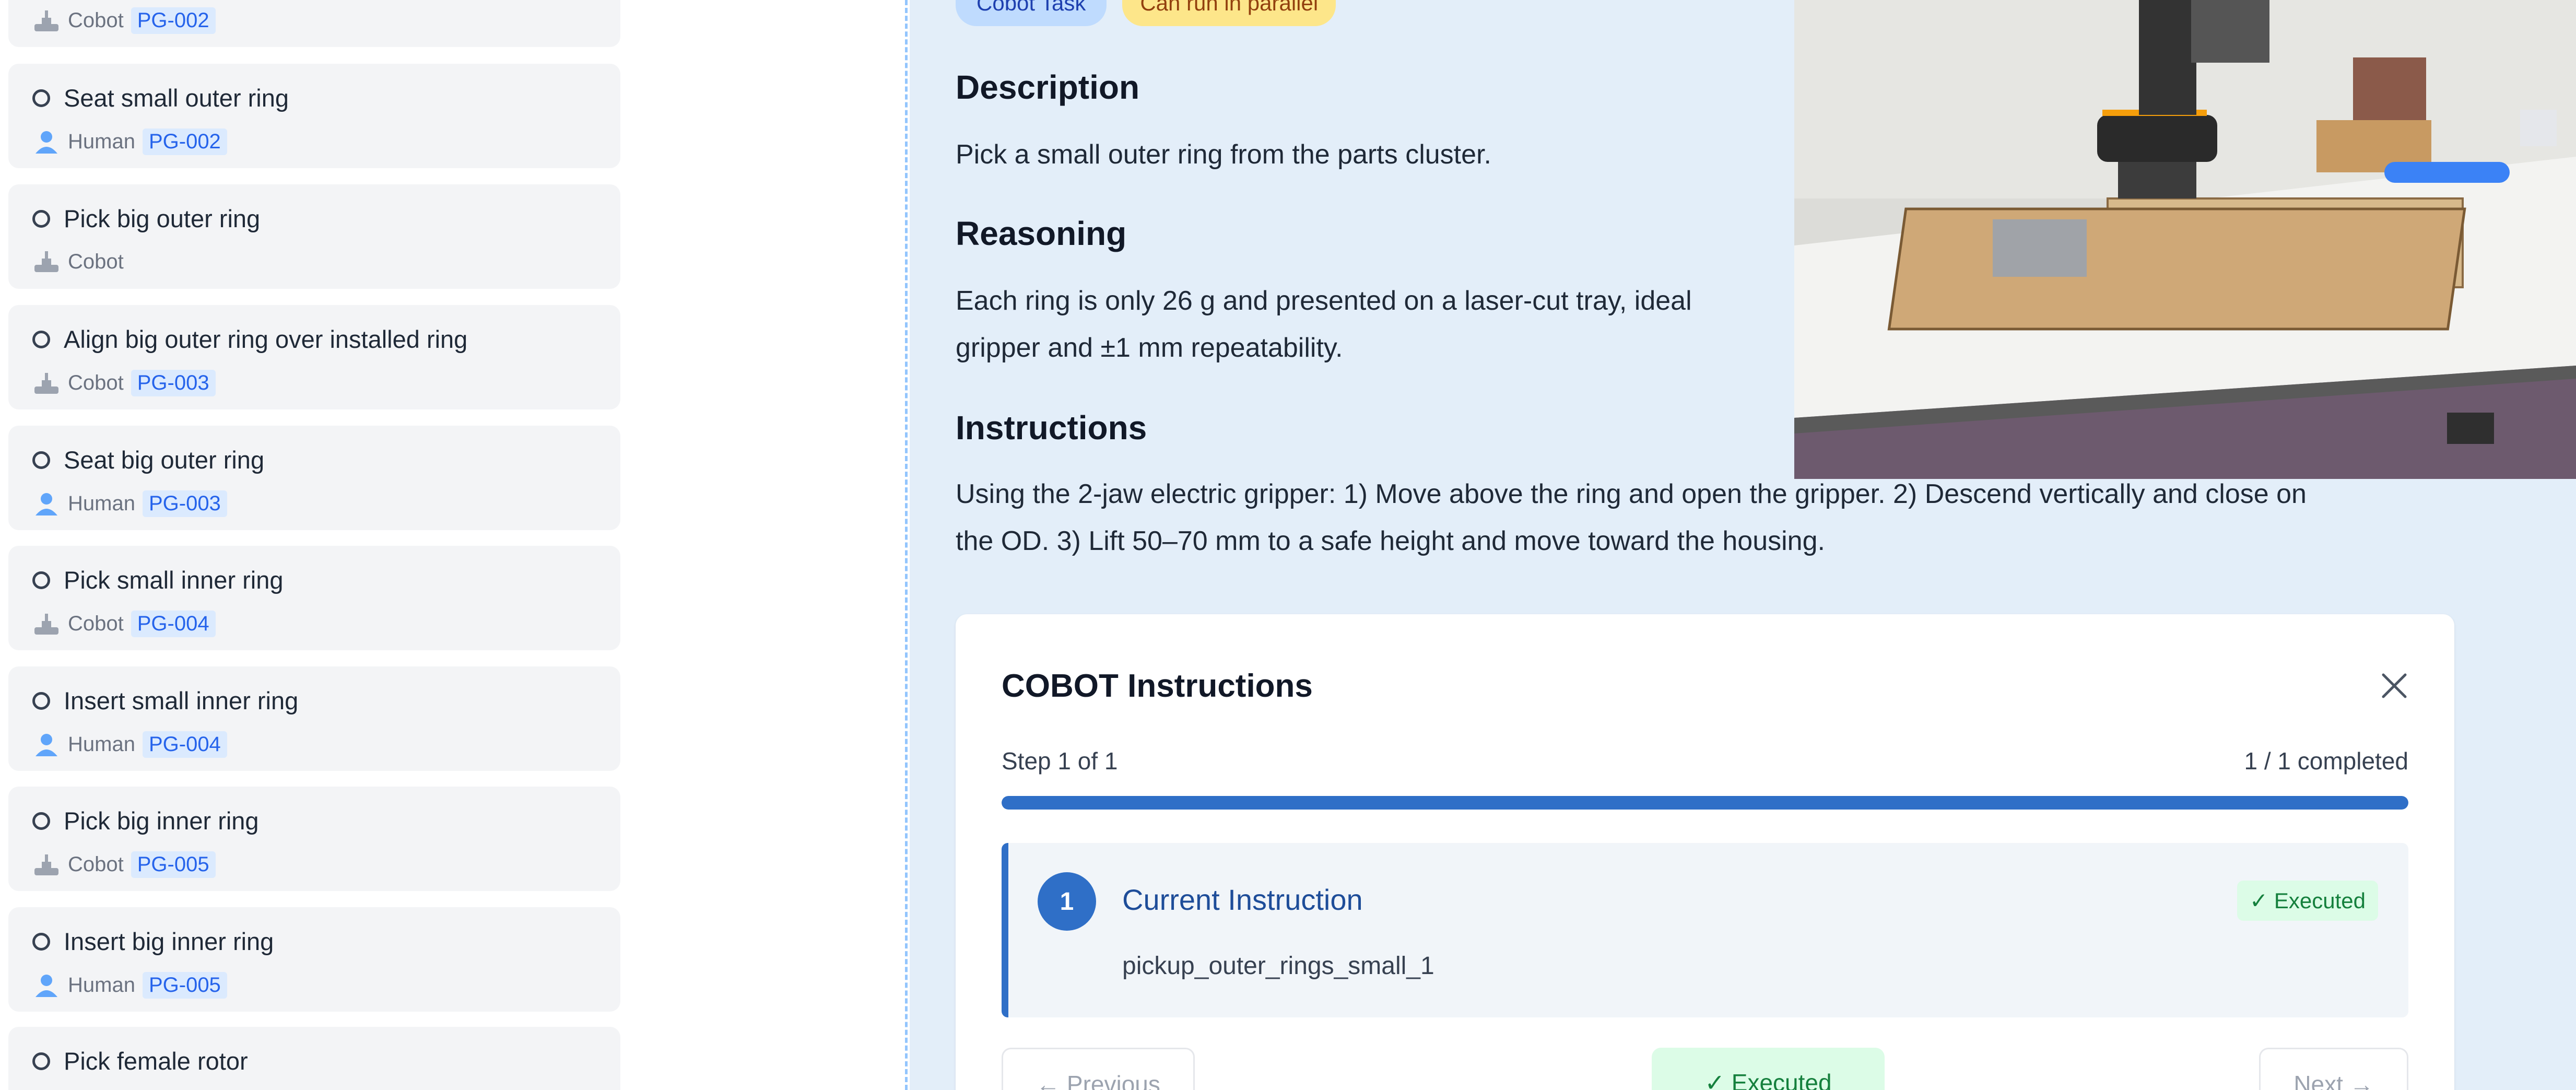 This screenshot has width=2576, height=1090. Describe the element at coordinates (162, 218) in the screenshot. I see `task-title: Pick big outer ring` at that location.